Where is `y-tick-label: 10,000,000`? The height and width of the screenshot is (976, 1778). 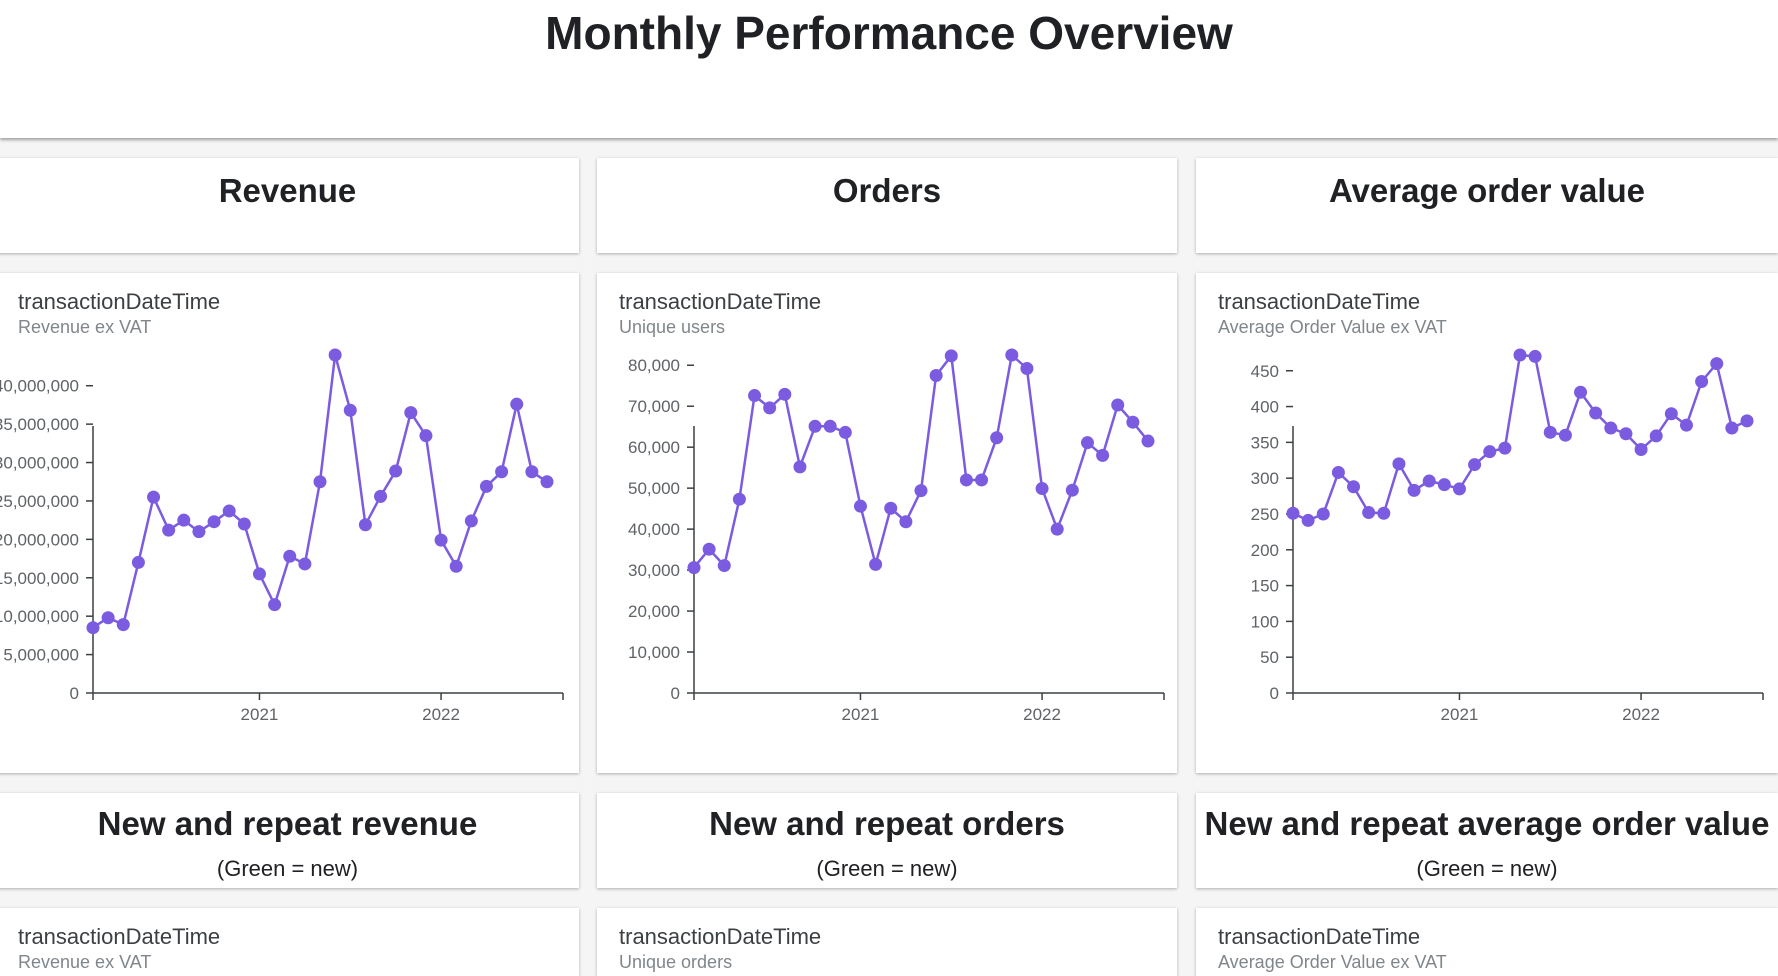 y-tick-label: 10,000,000 is located at coordinates (39, 616).